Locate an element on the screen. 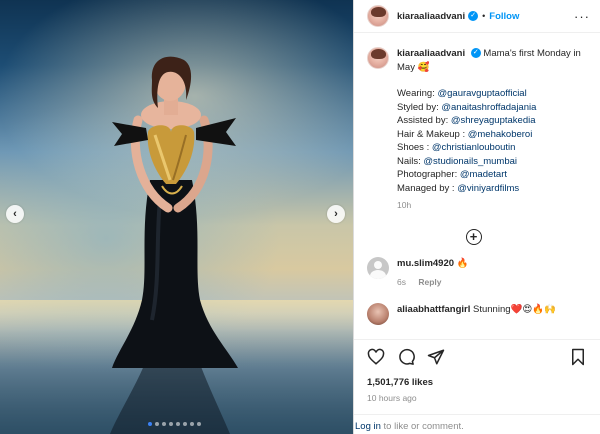  more-options-icon: ··· is located at coordinates (582, 16).